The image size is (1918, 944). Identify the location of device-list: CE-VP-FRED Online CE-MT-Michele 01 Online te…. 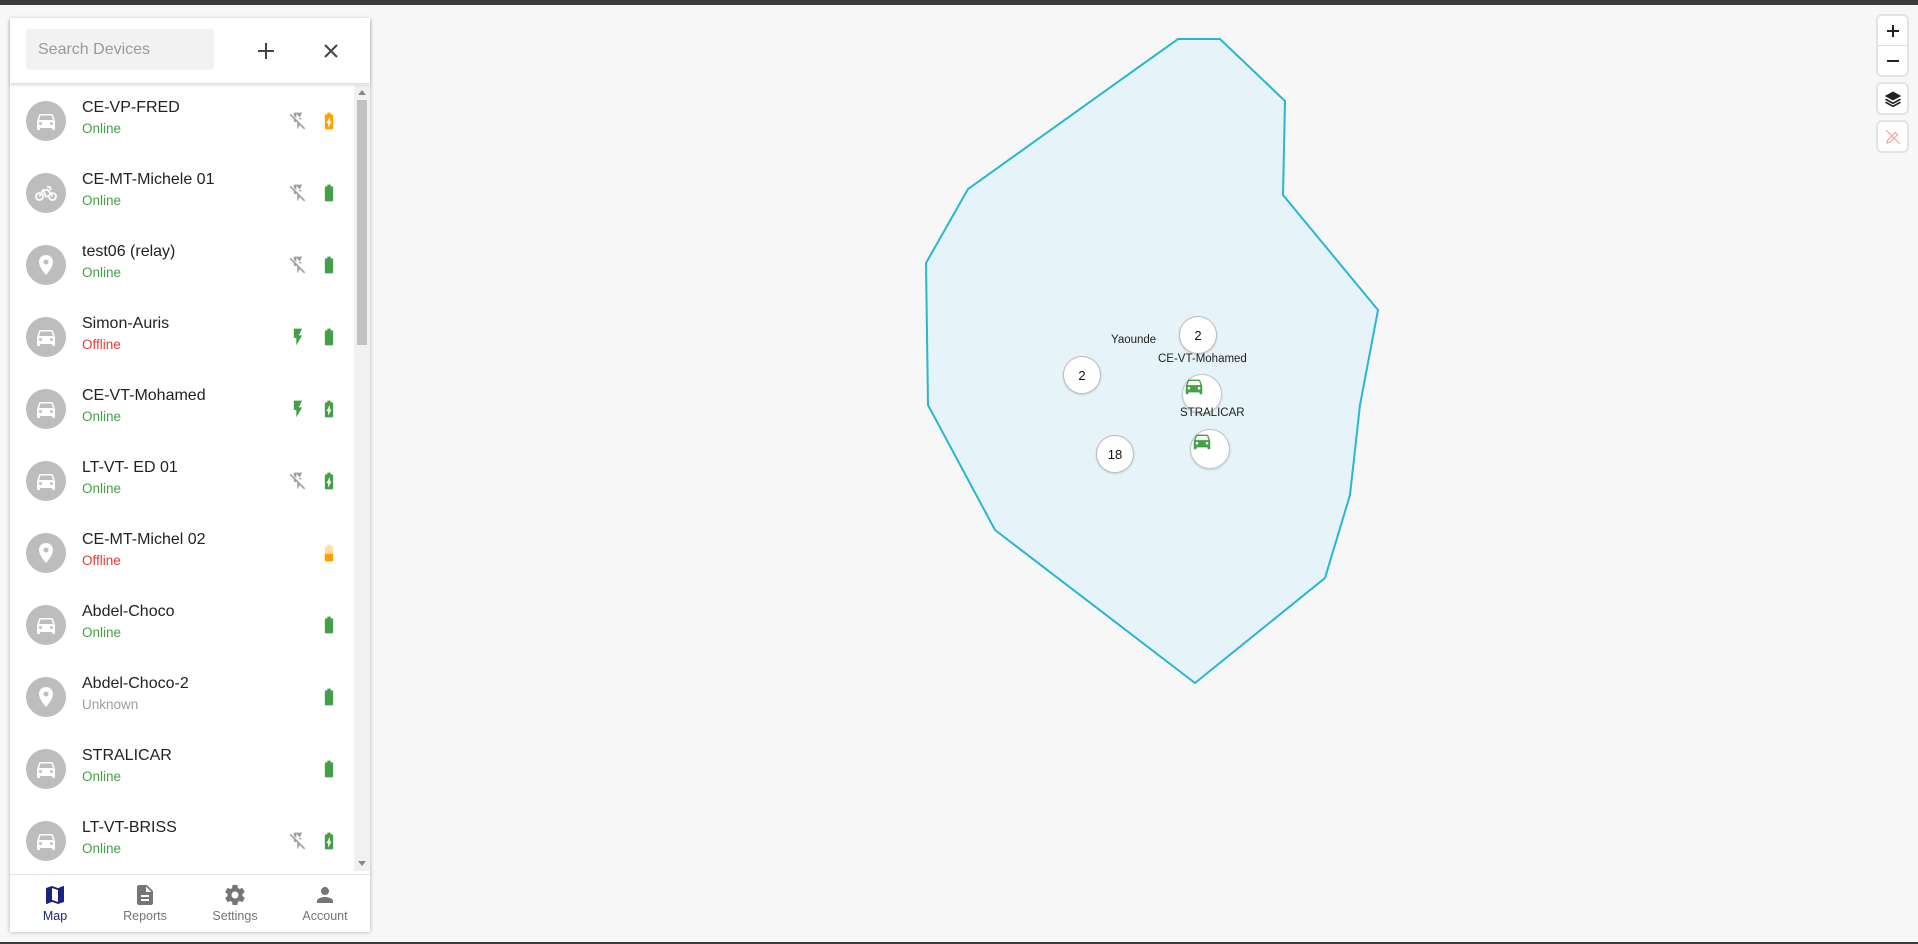
(182, 478).